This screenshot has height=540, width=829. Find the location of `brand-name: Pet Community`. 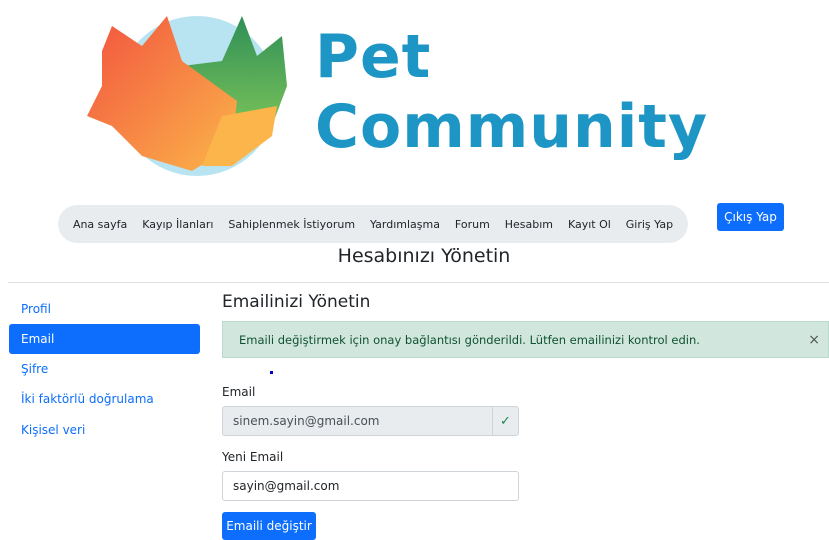

brand-name: Pet Community is located at coordinates (512, 92).